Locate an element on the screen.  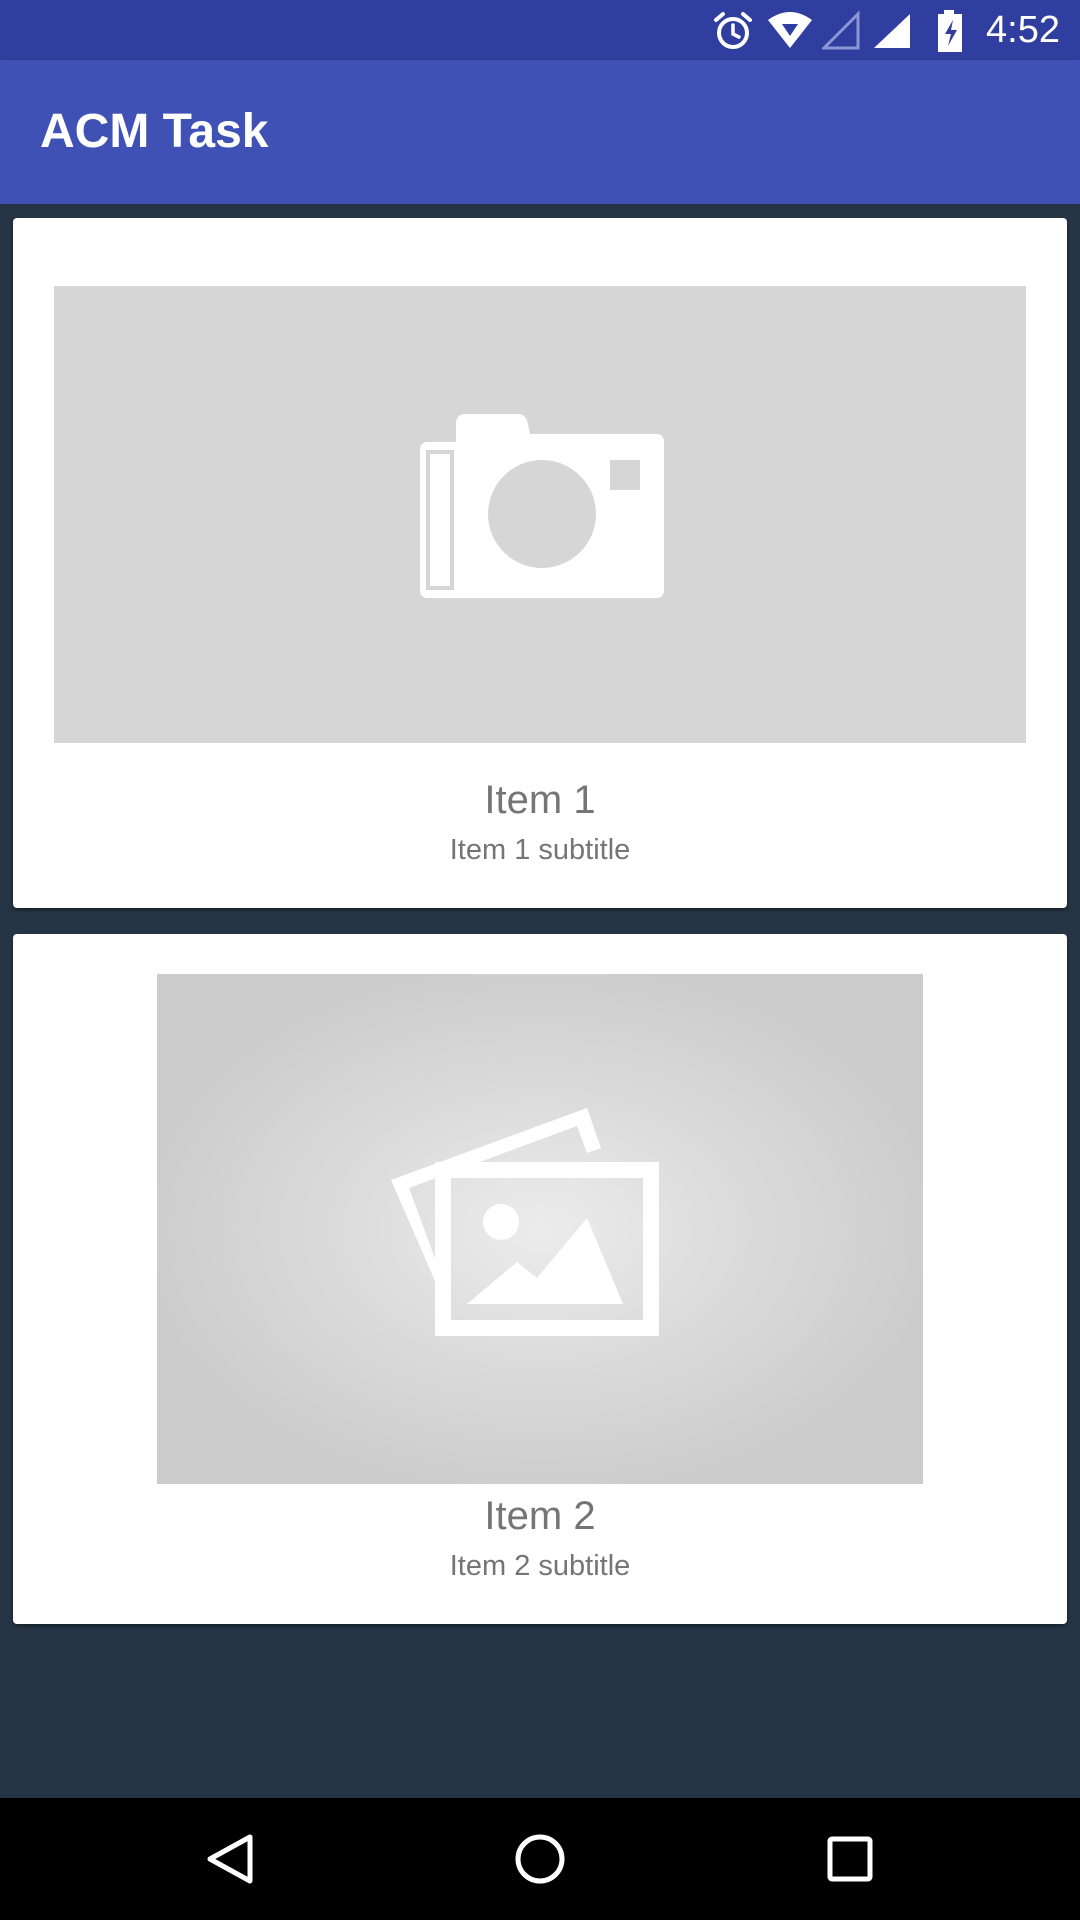
home-icon is located at coordinates (540, 1859).